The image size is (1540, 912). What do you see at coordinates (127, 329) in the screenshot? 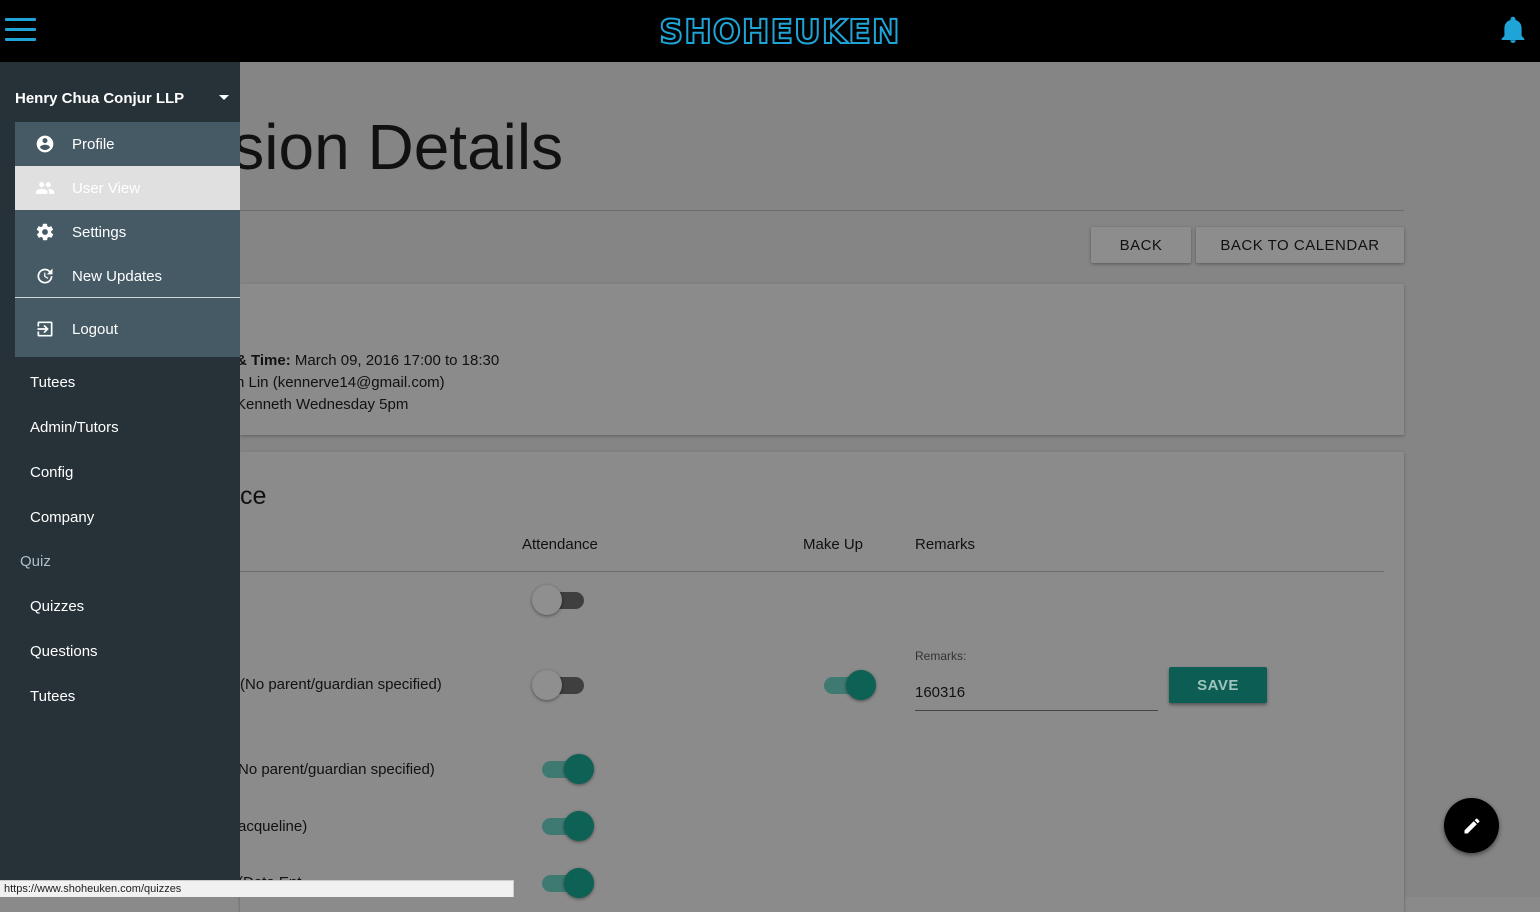
I see `menu-item-logout: Logout` at bounding box center [127, 329].